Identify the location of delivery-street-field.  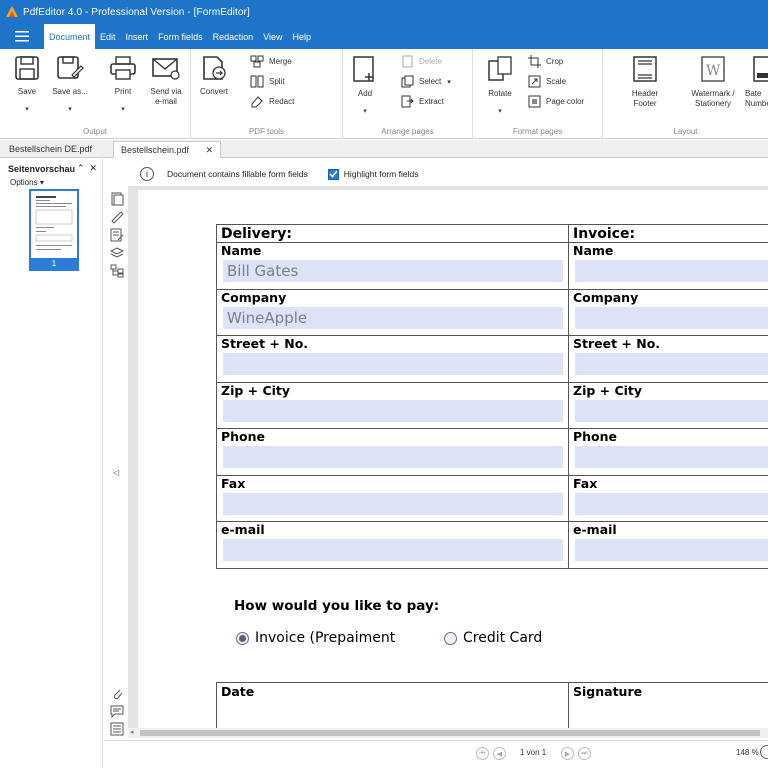
(393, 364).